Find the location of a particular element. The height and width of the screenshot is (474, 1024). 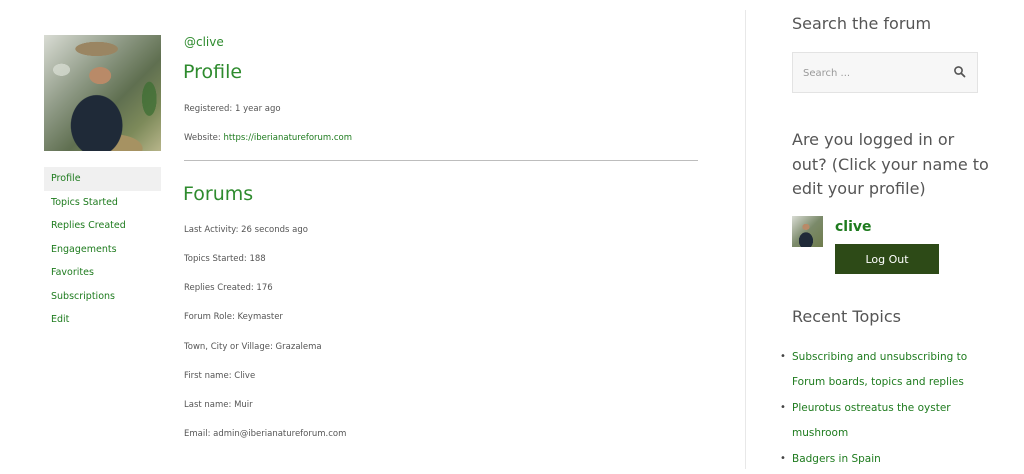

nav-item-edit: Edit is located at coordinates (102, 320).